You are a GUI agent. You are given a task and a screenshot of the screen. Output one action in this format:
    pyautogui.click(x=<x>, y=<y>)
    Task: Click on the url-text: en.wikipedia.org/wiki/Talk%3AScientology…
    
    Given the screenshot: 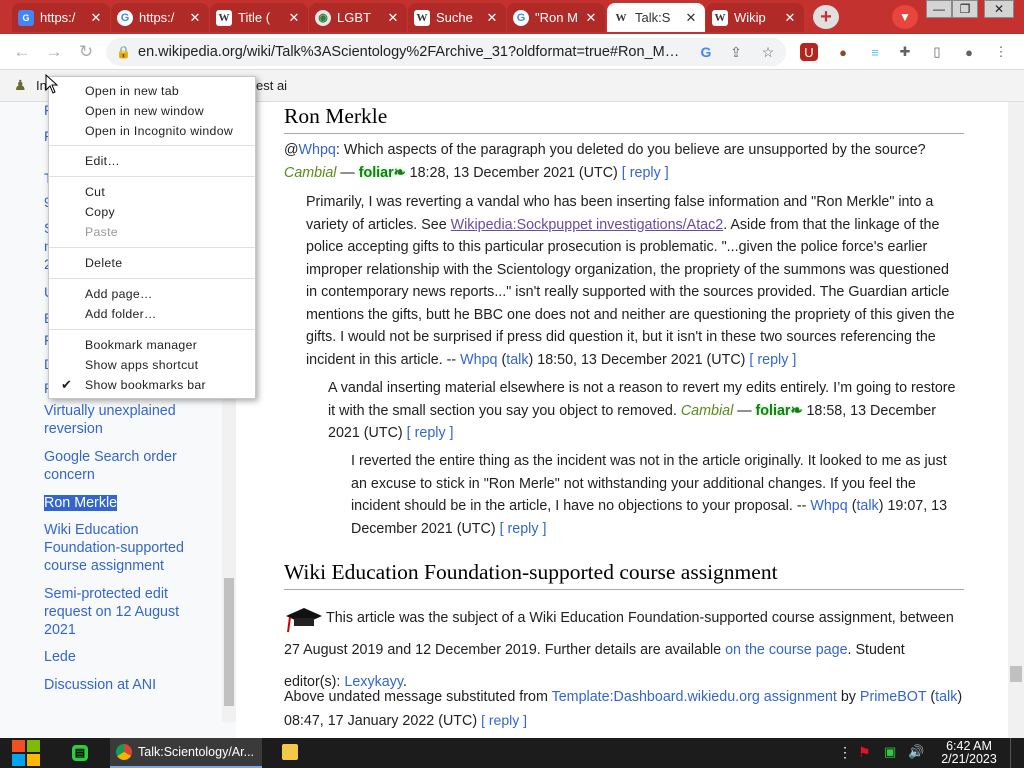 What is the action you would take?
    pyautogui.click(x=408, y=52)
    